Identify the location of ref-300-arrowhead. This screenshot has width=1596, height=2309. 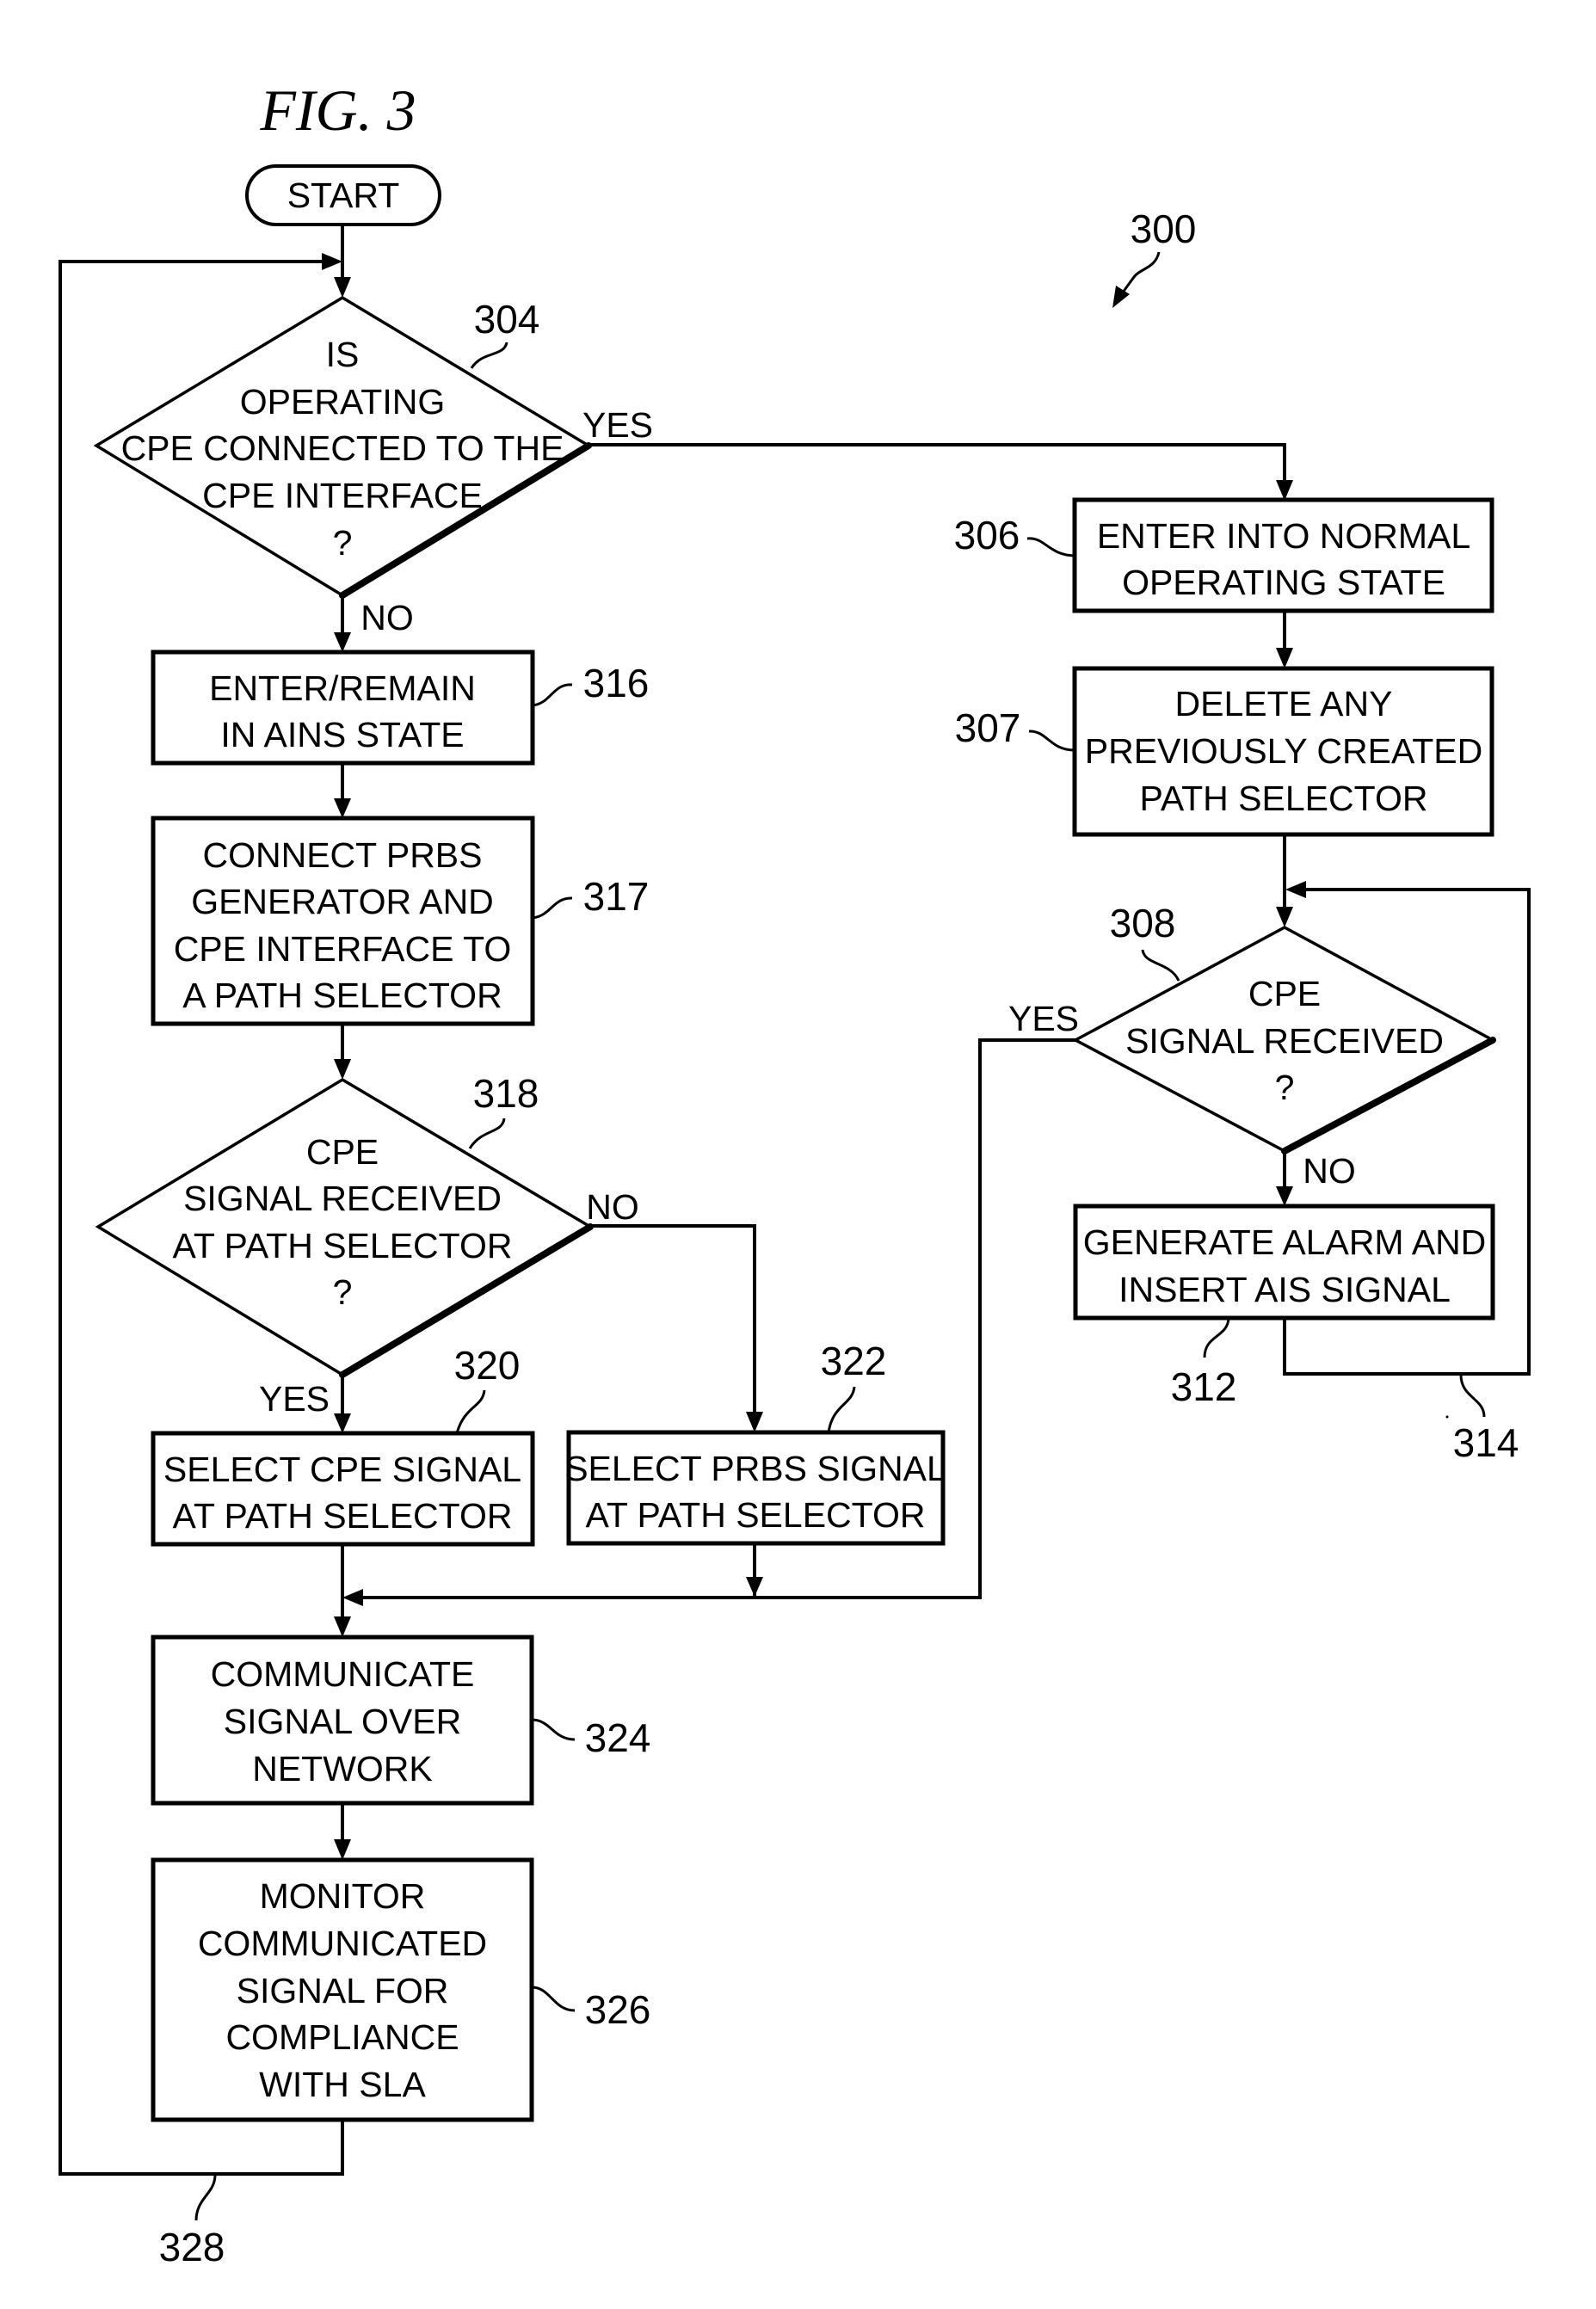
(1121, 297).